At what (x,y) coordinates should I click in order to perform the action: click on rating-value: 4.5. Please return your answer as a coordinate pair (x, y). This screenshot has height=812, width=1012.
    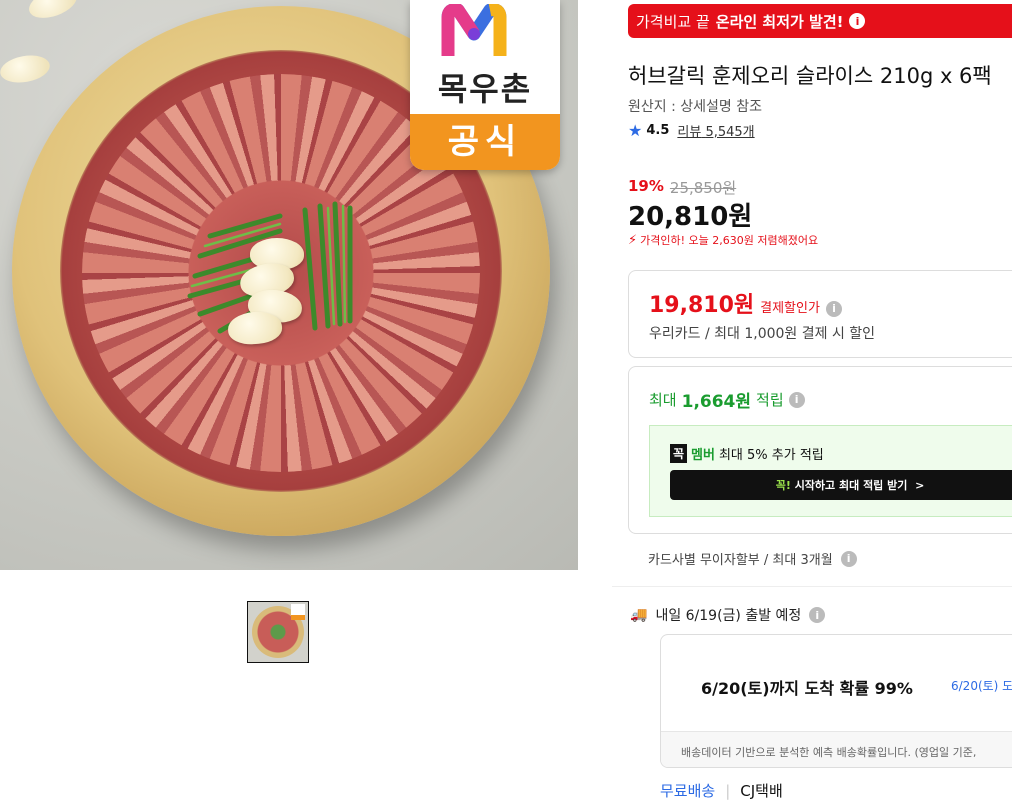
    Looking at the image, I should click on (658, 130).